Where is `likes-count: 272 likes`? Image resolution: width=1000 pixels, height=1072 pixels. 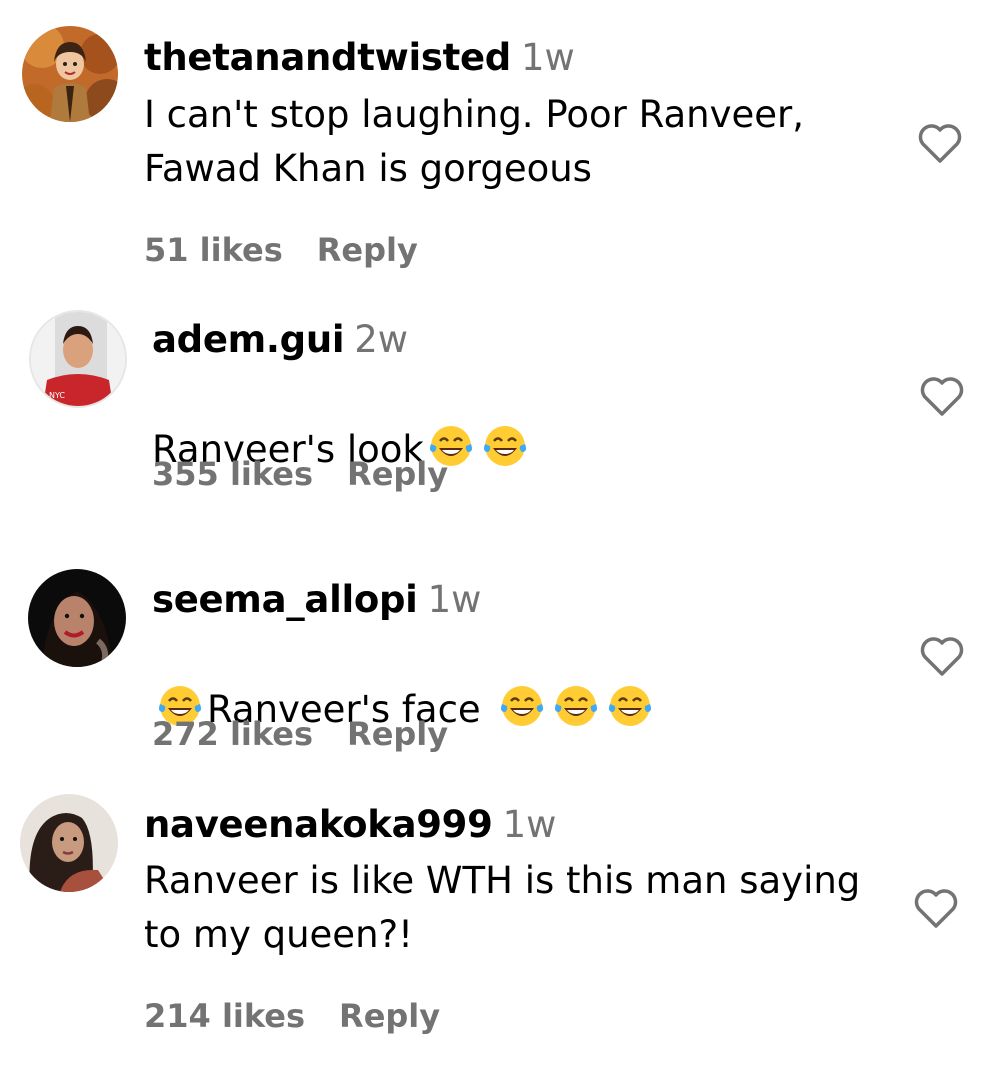 likes-count: 272 likes is located at coordinates (232, 734).